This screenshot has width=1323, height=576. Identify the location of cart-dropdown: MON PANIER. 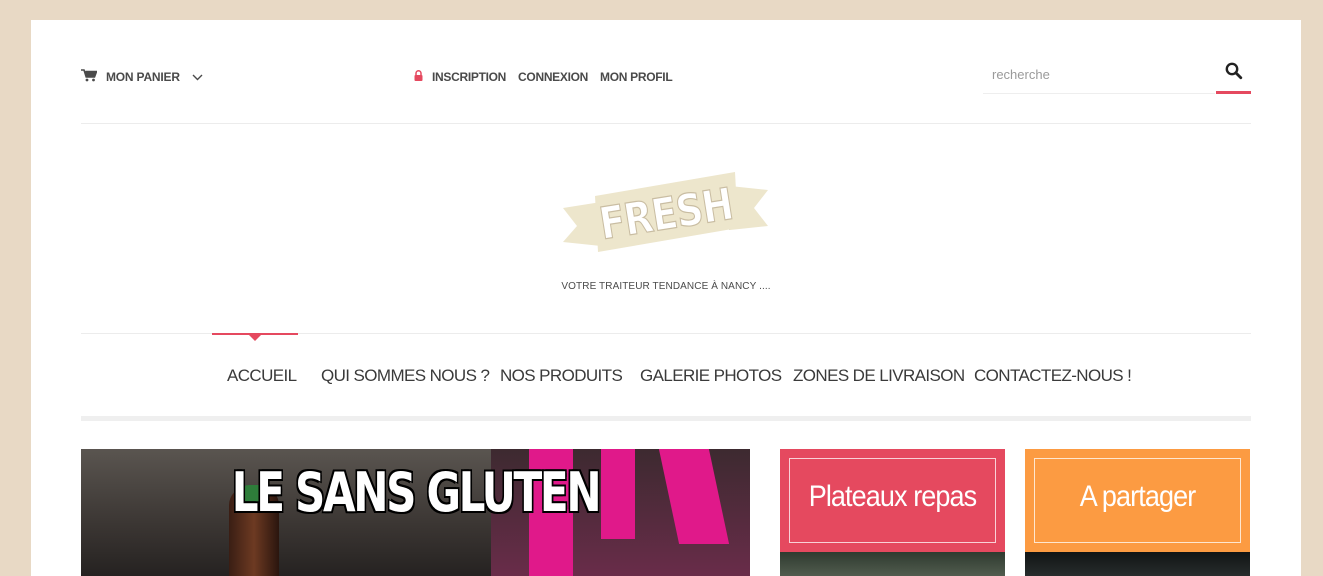
(146, 77).